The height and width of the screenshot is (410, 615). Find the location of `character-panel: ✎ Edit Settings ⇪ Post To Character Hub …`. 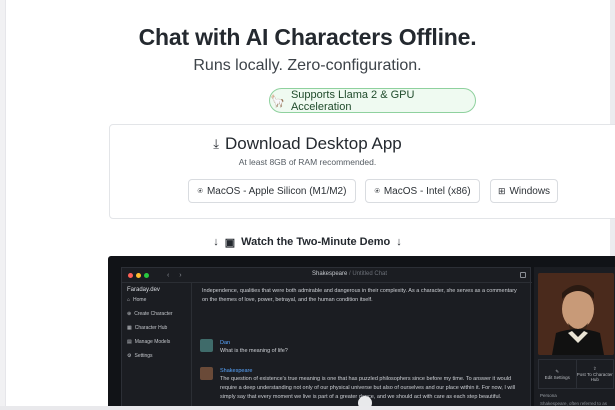

character-panel: ✎ Edit Settings ⇪ Post To Character Hub … is located at coordinates (574, 338).